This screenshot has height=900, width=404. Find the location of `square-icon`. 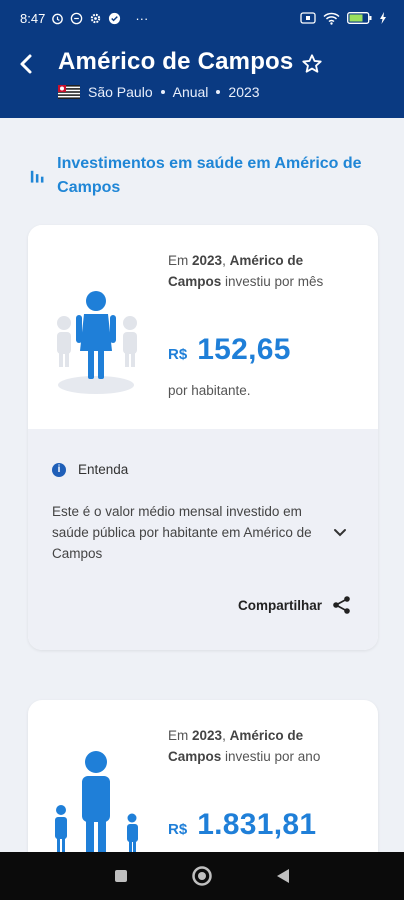

square-icon is located at coordinates (120, 876).